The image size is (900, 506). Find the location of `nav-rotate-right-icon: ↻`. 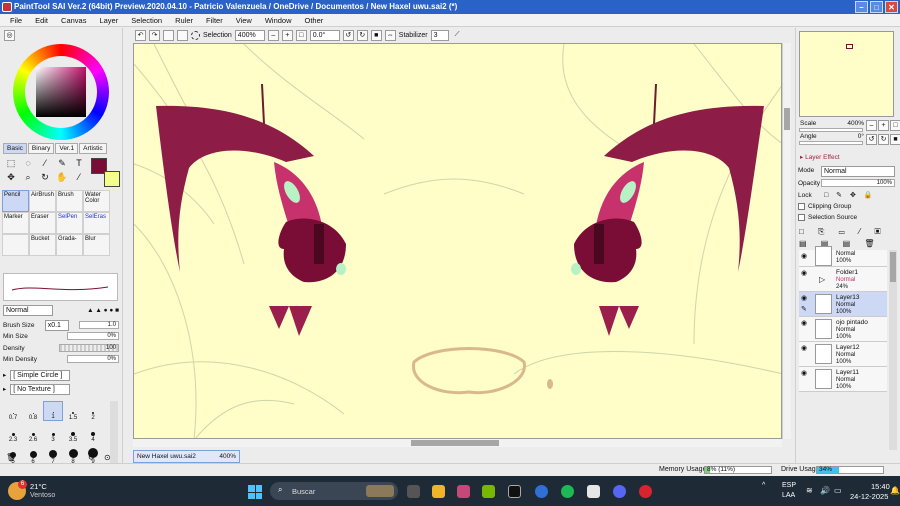

nav-rotate-right-icon: ↻ is located at coordinates (883, 139).